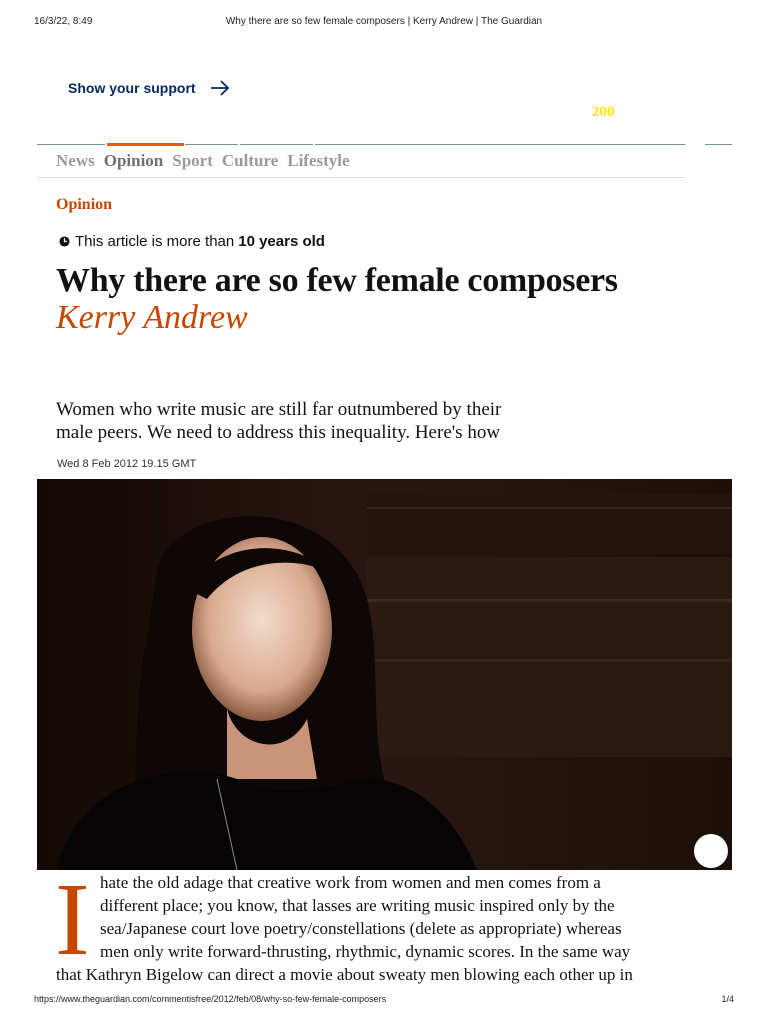 The width and height of the screenshot is (768, 1024). What do you see at coordinates (219, 88) in the screenshot?
I see `arrow-right-icon` at bounding box center [219, 88].